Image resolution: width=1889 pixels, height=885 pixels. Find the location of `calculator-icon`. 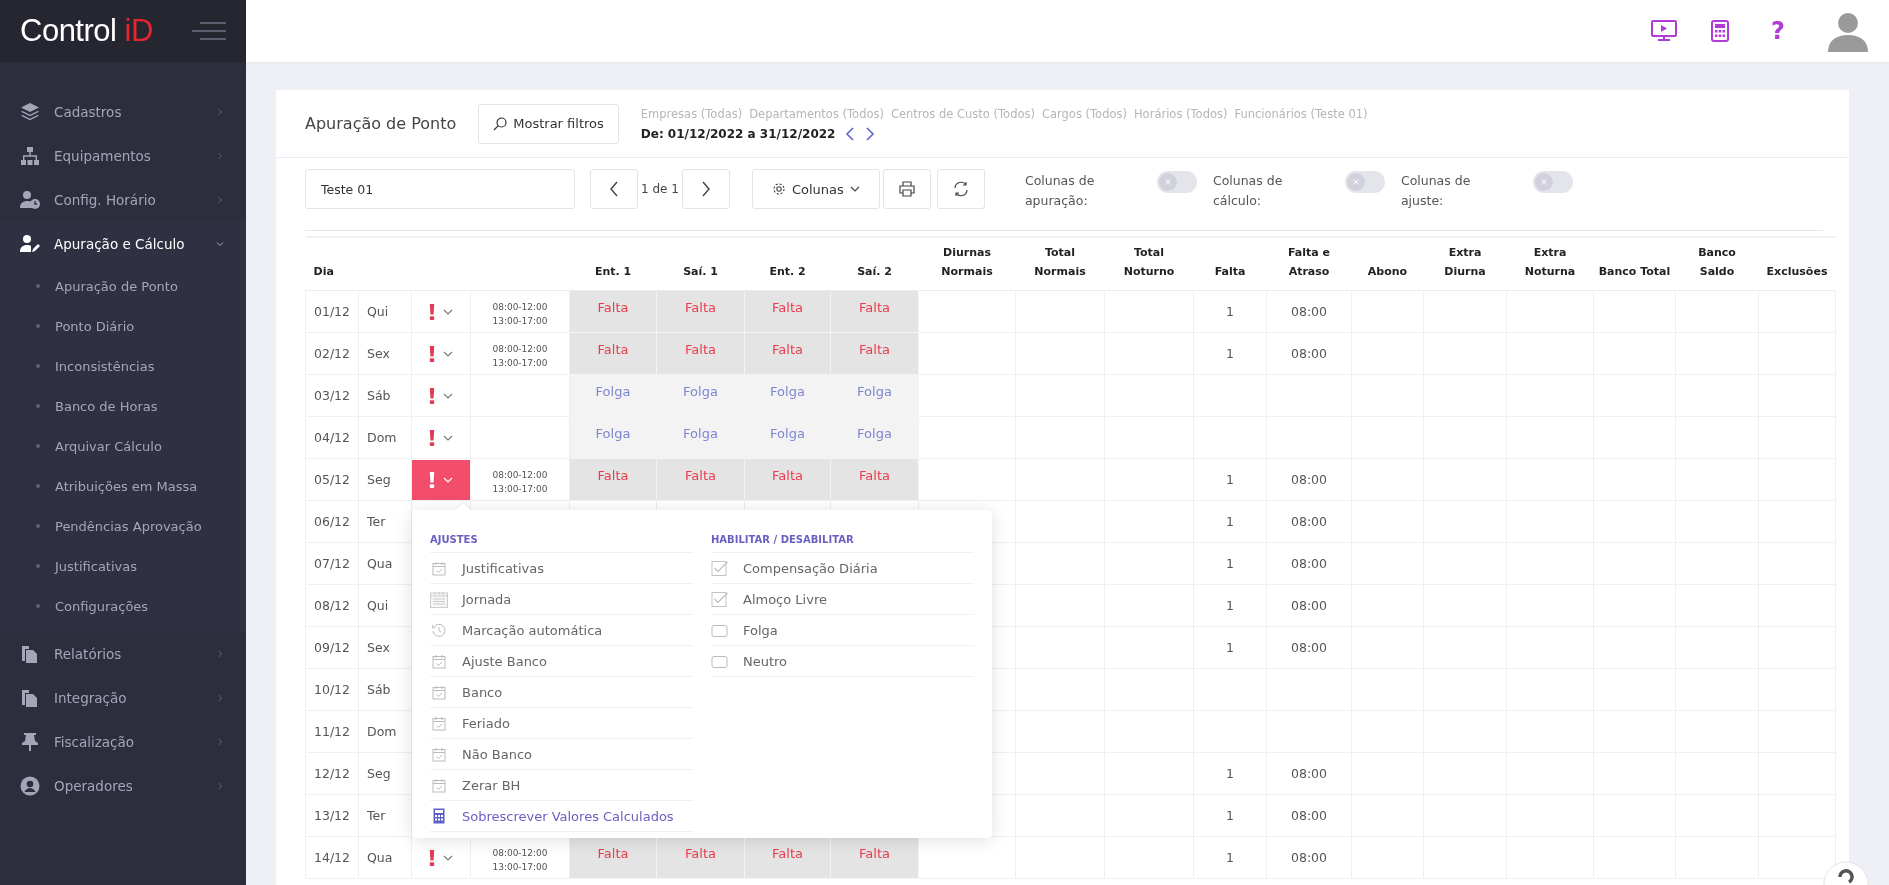

calculator-icon is located at coordinates (1720, 31).